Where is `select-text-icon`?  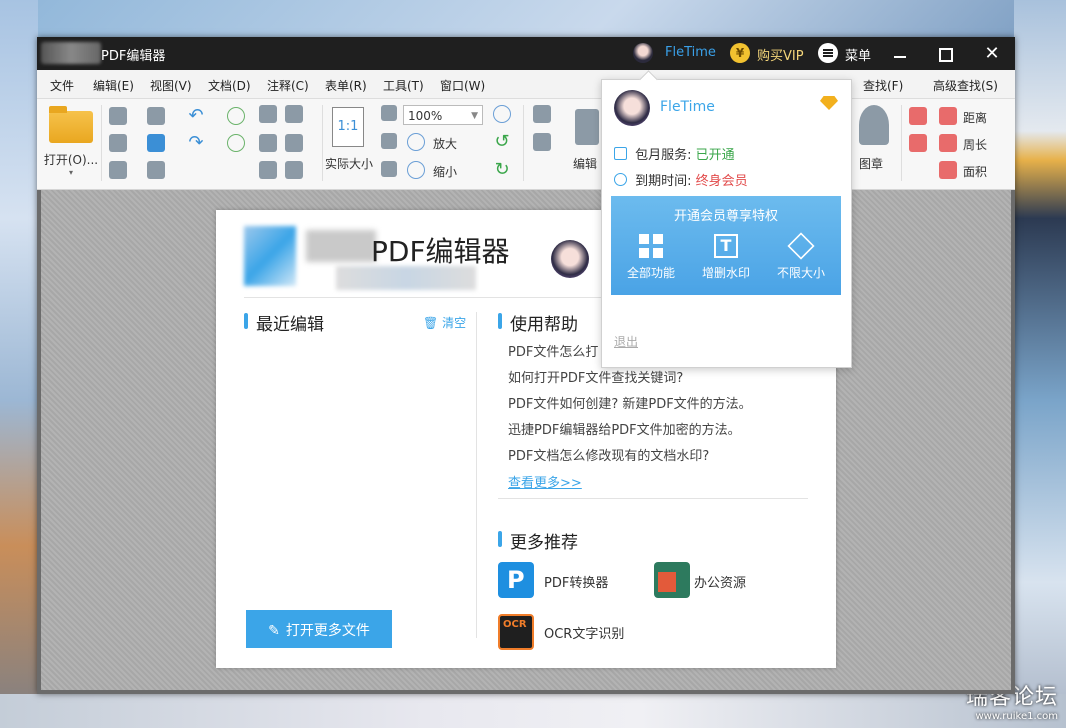 select-text-icon is located at coordinates (268, 143).